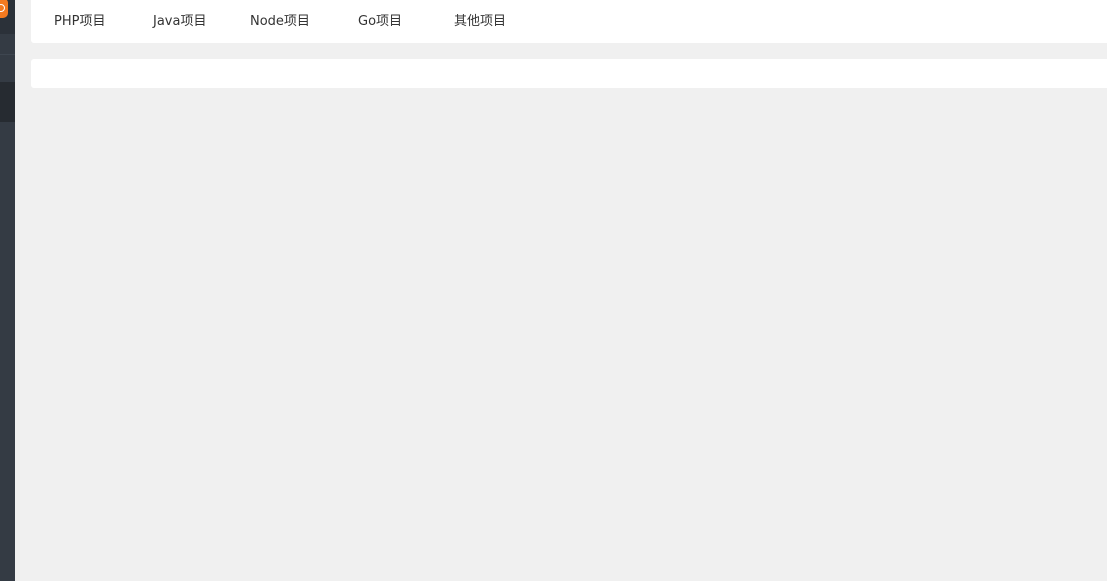  Describe the element at coordinates (79, 21) in the screenshot. I see `tab-php-projects: PHP项目` at that location.